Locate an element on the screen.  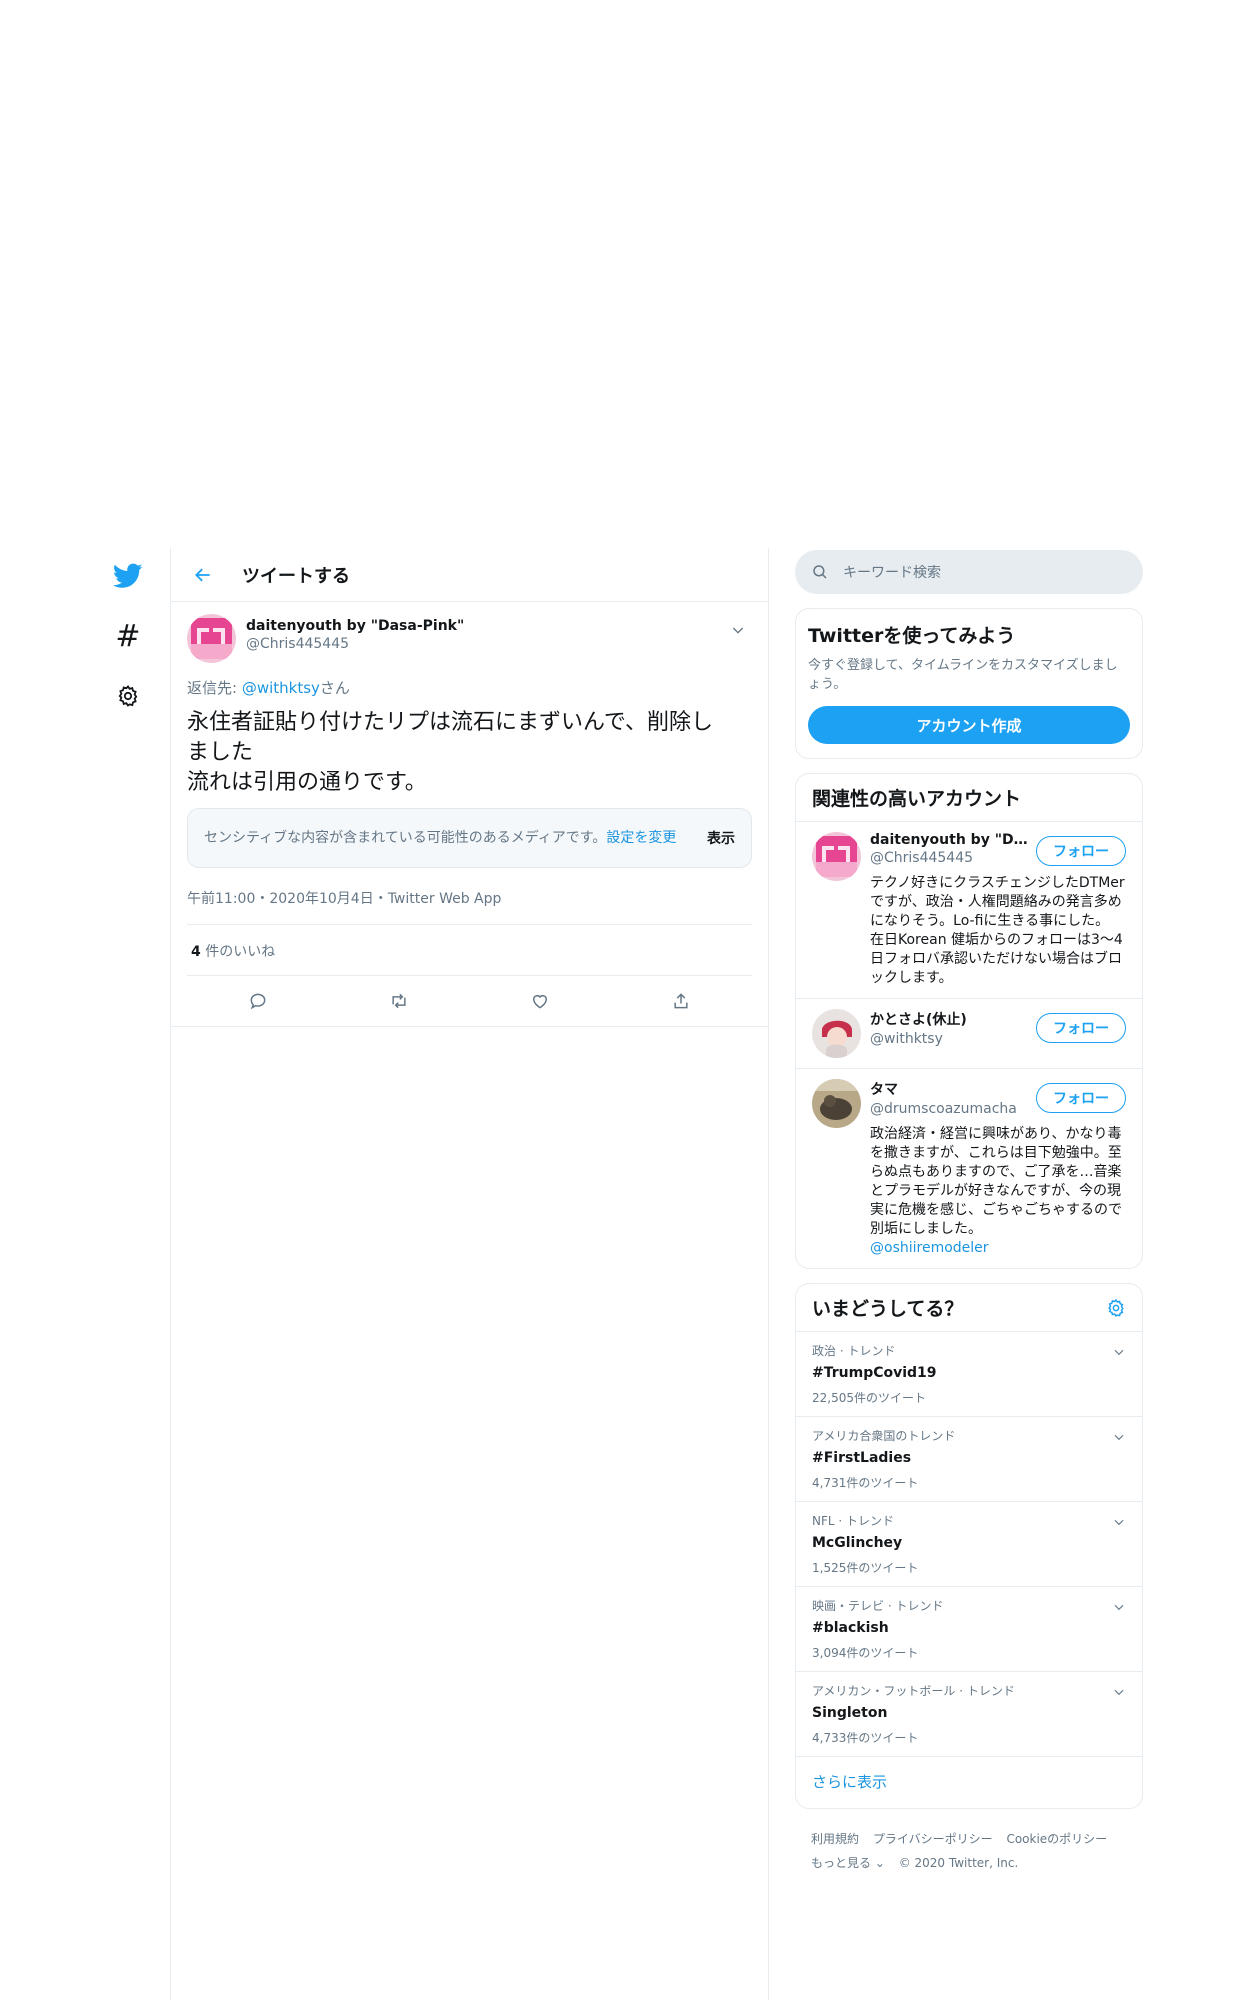
left-nav: # is located at coordinates (128, 638).